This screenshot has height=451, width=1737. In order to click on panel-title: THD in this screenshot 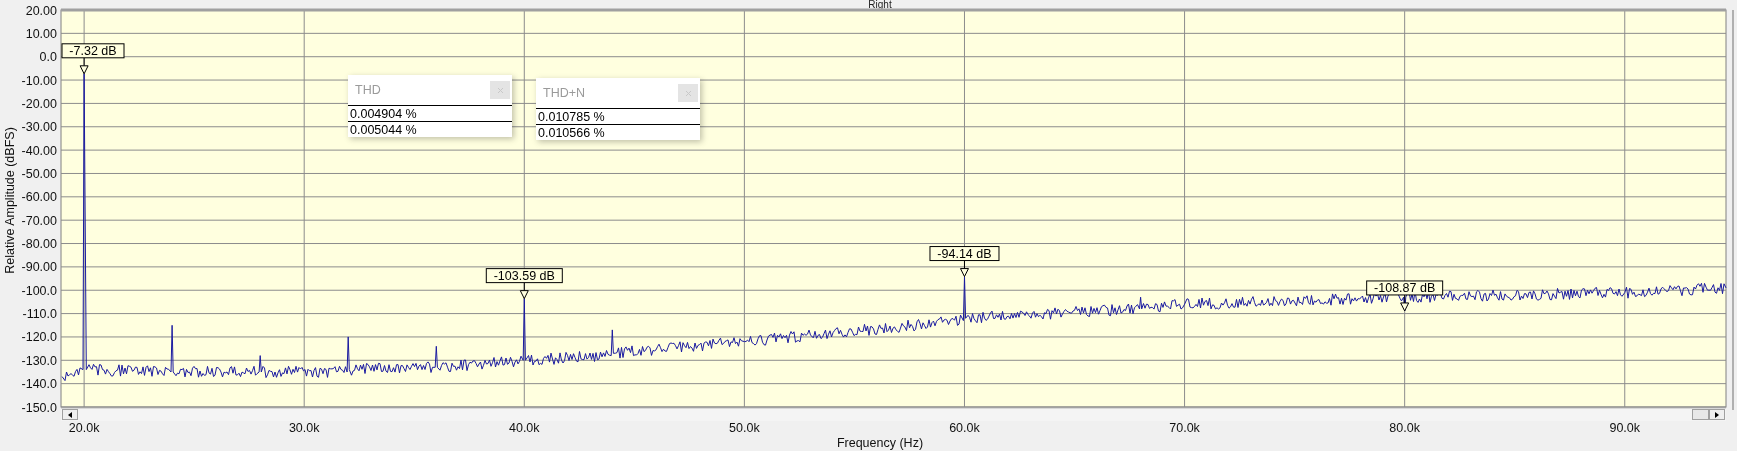, I will do `click(368, 90)`.